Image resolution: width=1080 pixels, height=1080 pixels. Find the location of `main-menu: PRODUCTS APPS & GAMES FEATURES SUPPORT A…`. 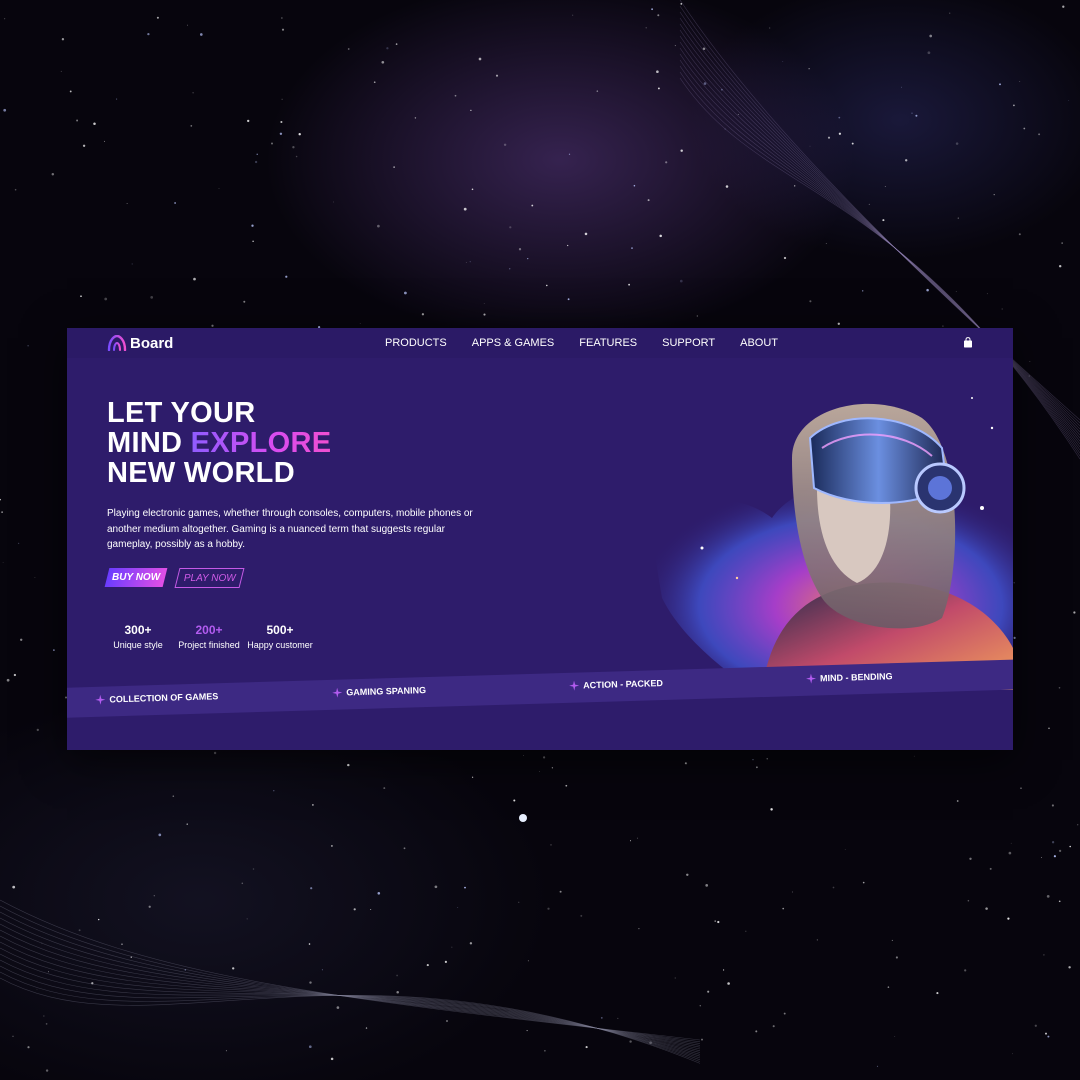

main-menu: PRODUCTS APPS & GAMES FEATURES SUPPORT A… is located at coordinates (594, 343).